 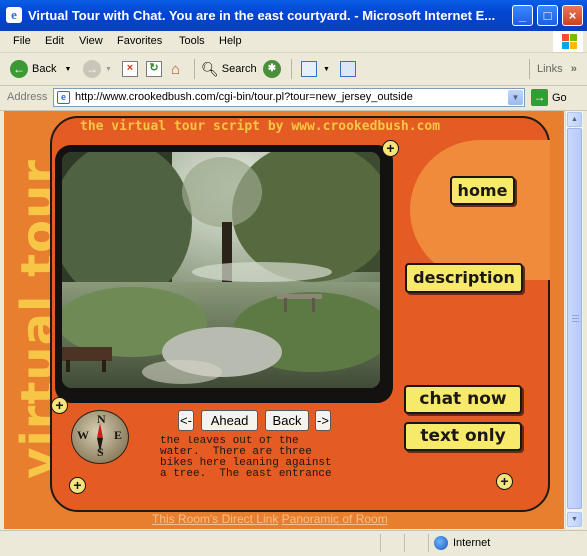 I want to click on go-arrow-icon: →, so click(x=539, y=97).